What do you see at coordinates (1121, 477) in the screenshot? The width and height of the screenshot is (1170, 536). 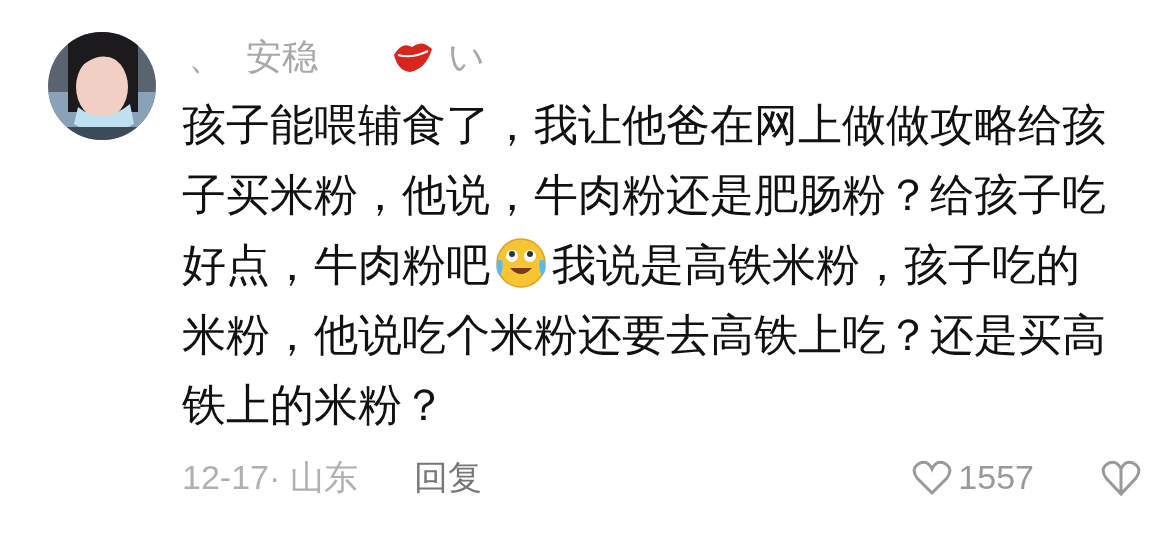 I see `heart-outline-icon` at bounding box center [1121, 477].